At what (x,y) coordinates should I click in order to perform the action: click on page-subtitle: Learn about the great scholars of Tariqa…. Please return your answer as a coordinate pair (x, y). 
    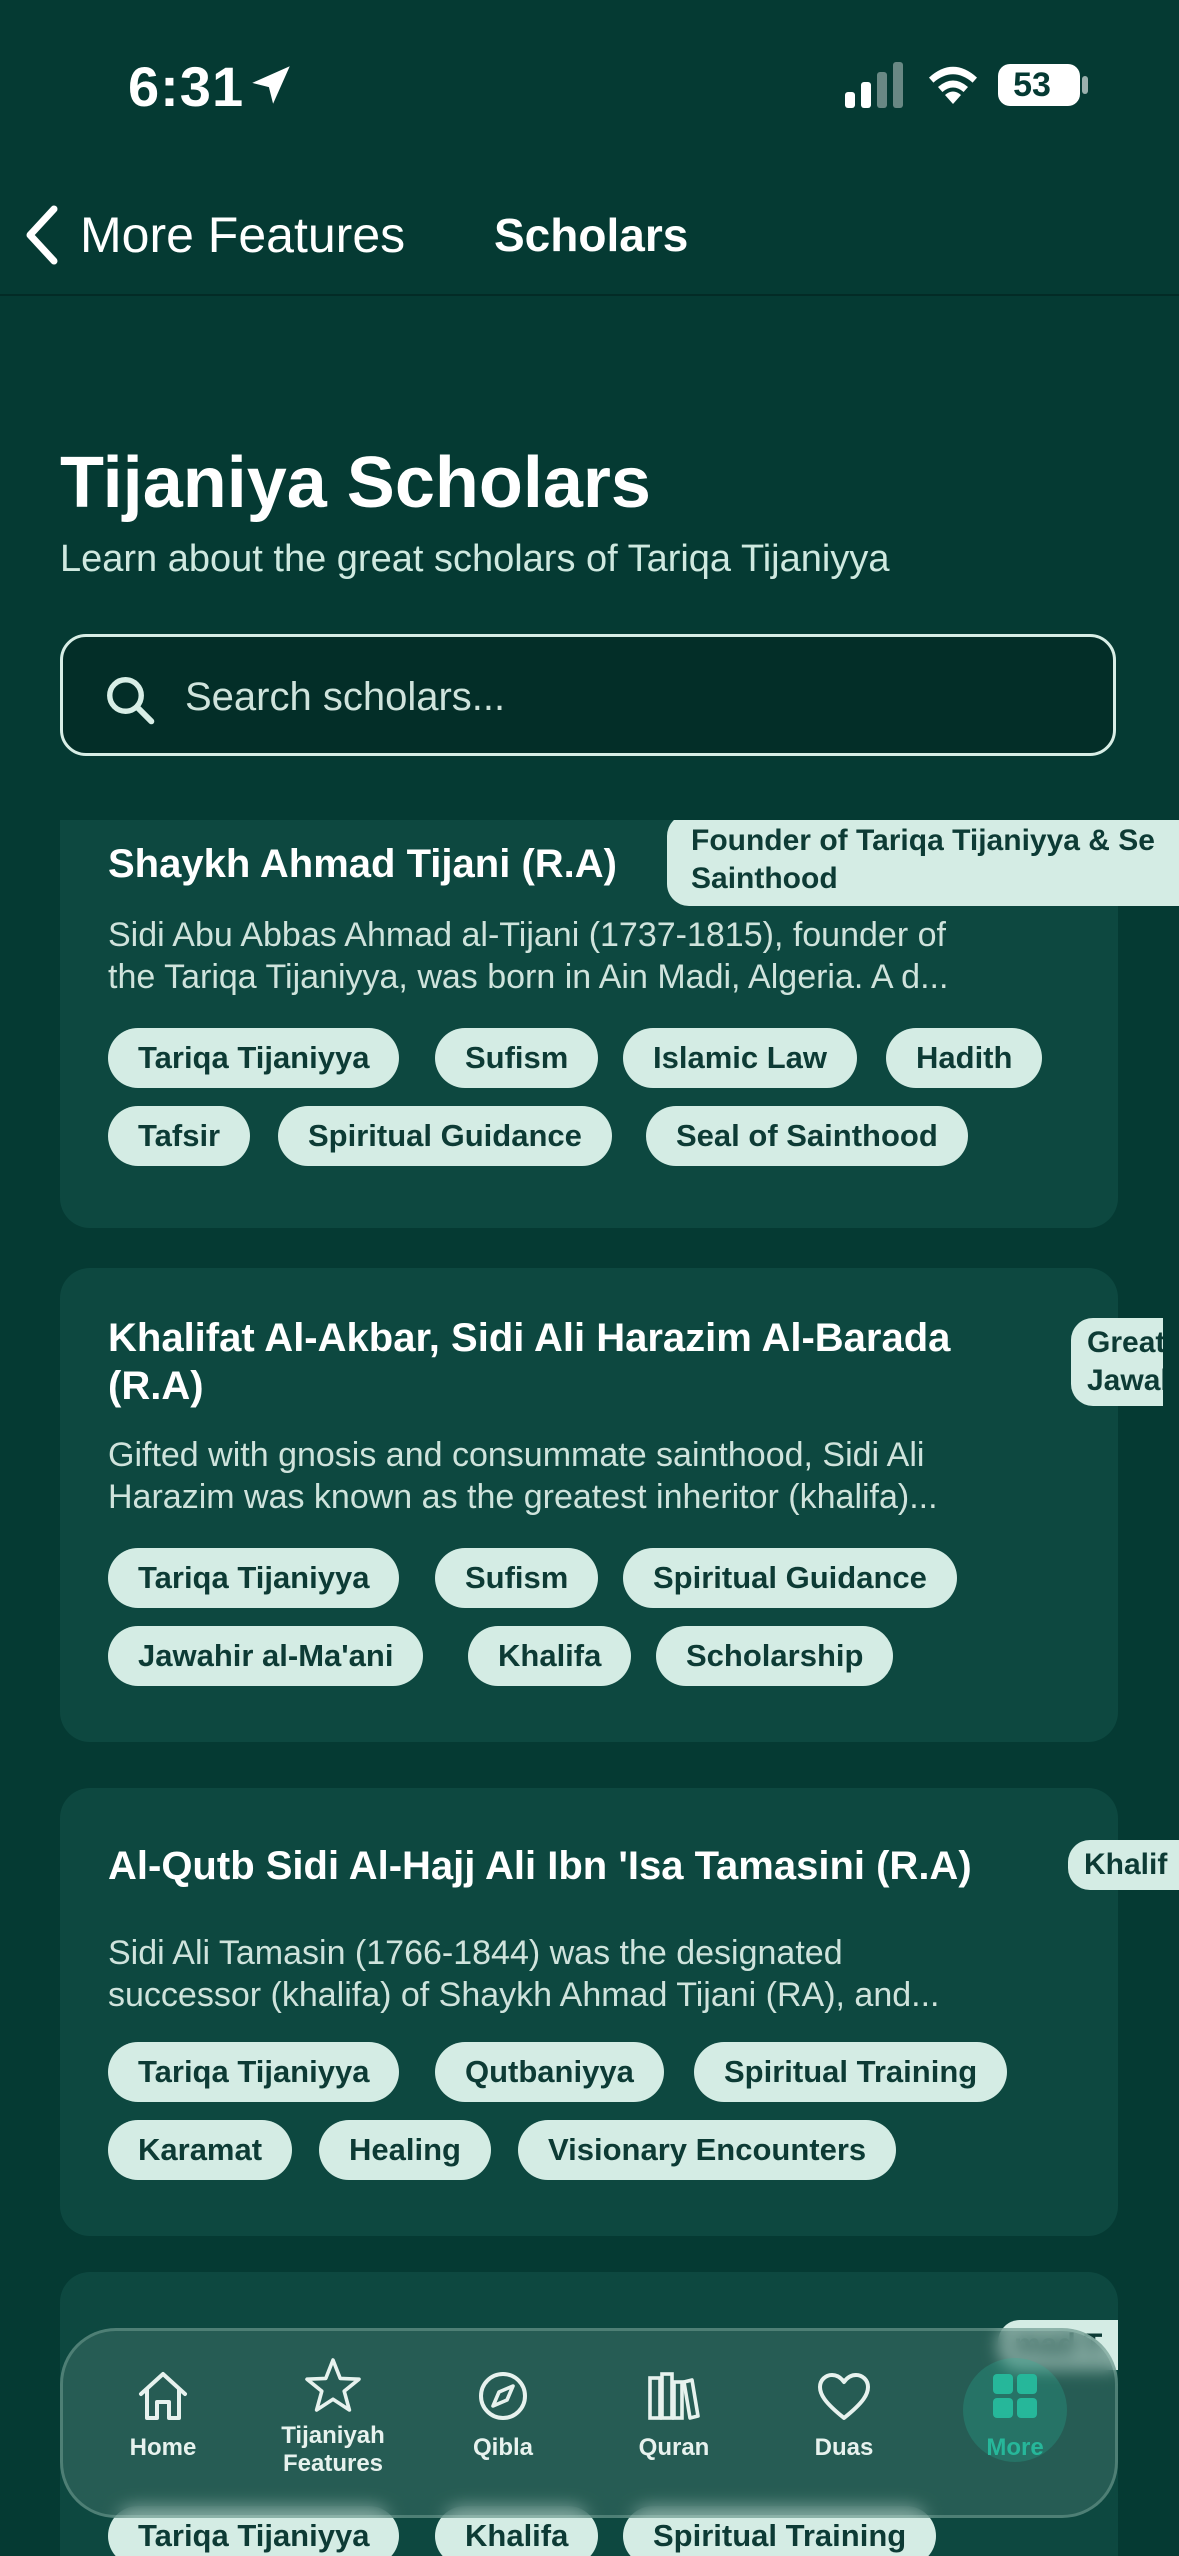
    Looking at the image, I should click on (475, 559).